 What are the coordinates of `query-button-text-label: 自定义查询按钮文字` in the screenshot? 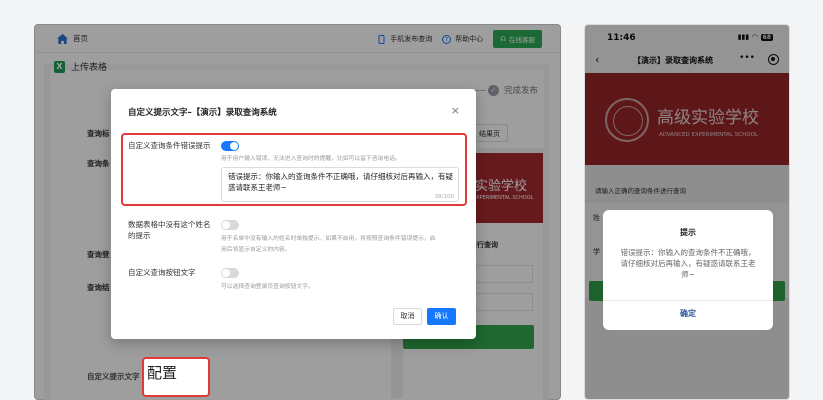 It's located at (162, 272).